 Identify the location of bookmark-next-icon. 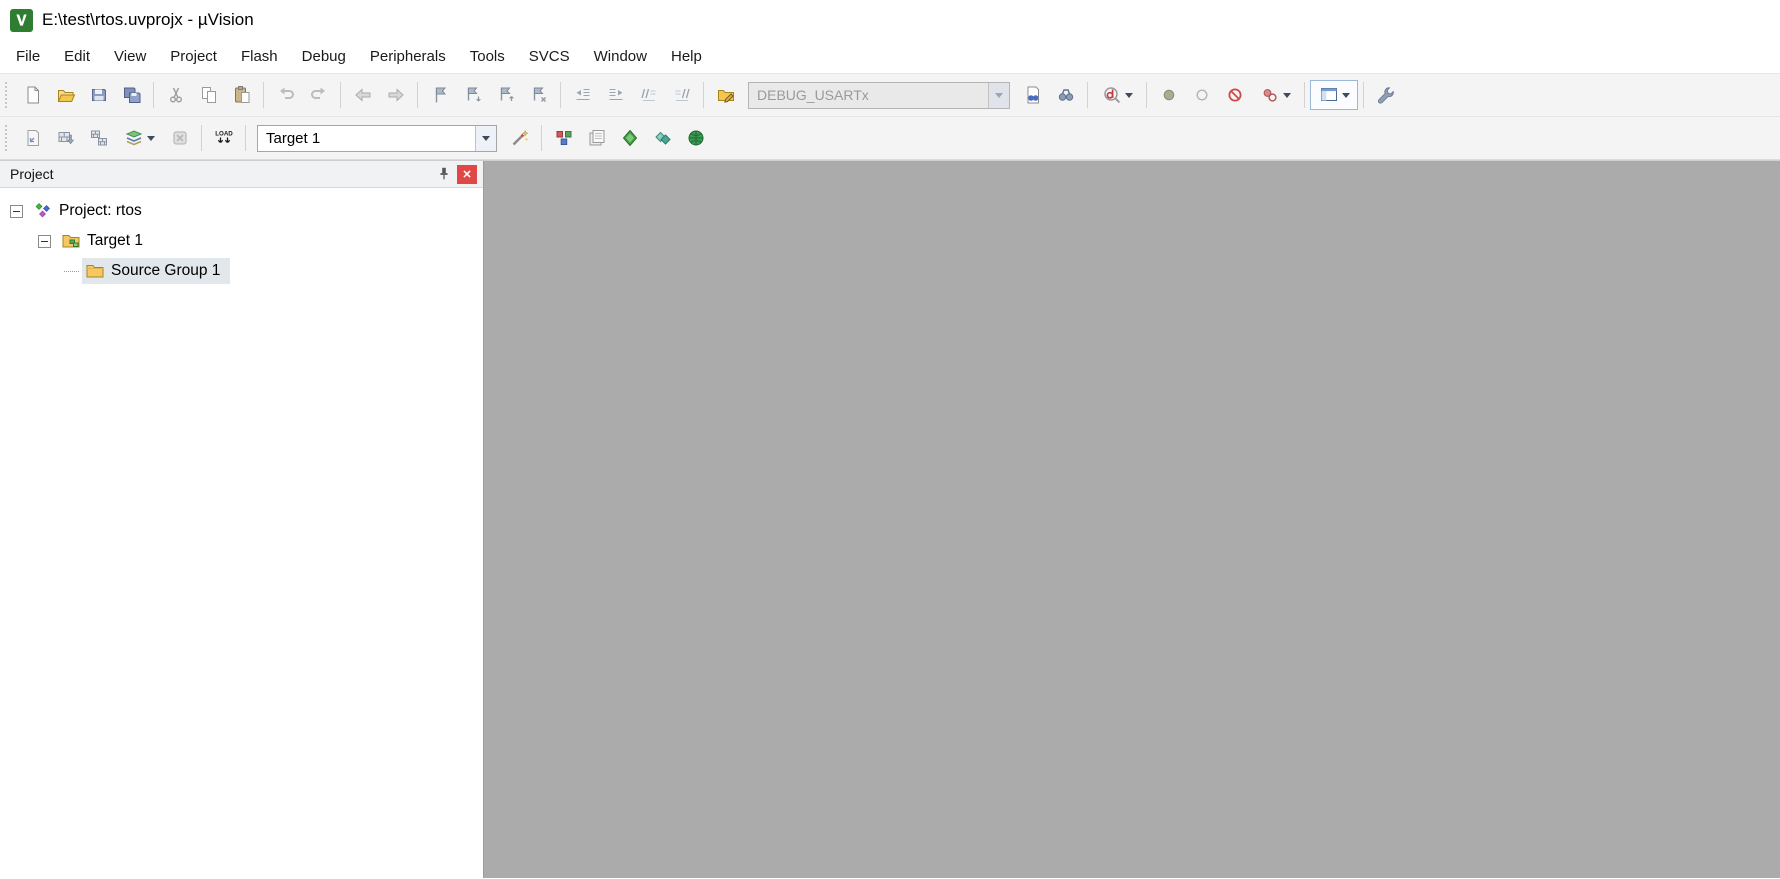
(474, 94).